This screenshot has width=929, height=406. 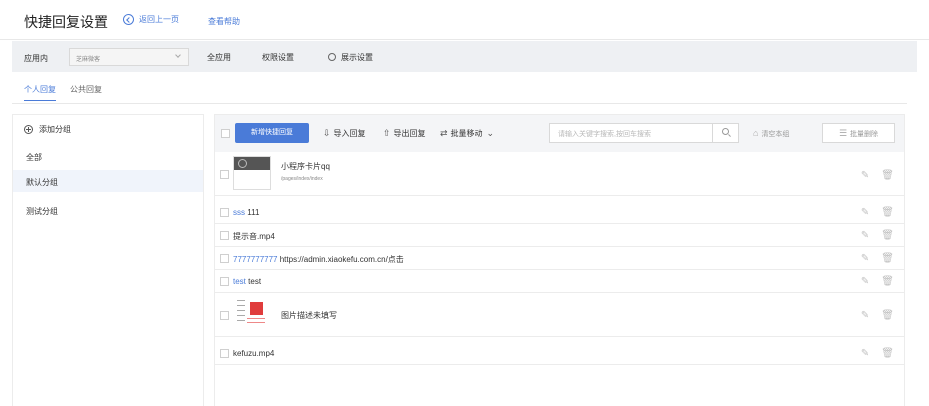 I want to click on export-label: 导出回复, so click(x=409, y=133).